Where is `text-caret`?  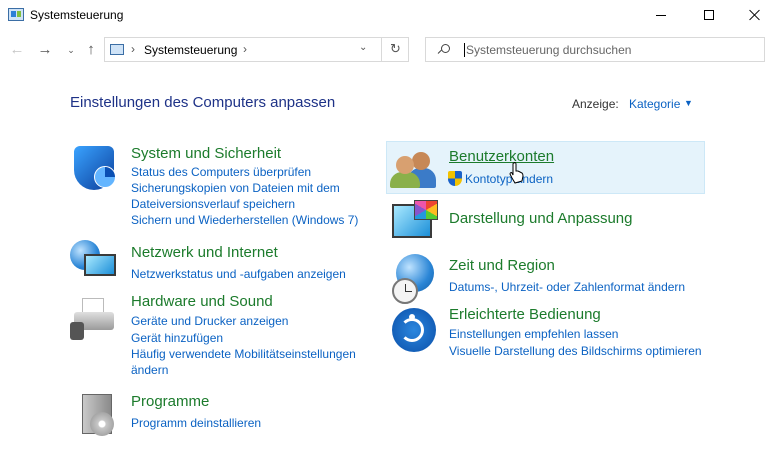
text-caret is located at coordinates (464, 50).